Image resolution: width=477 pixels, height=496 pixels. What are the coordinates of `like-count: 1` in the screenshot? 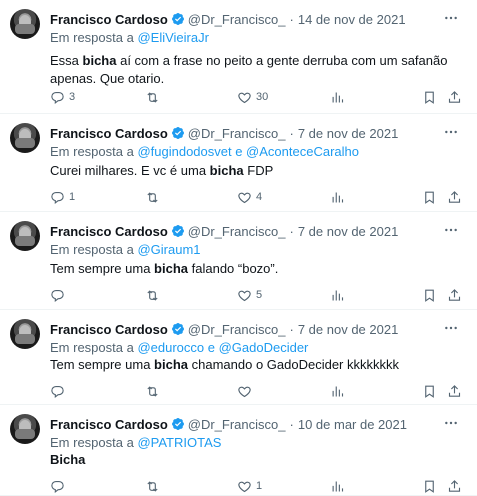 It's located at (259, 486).